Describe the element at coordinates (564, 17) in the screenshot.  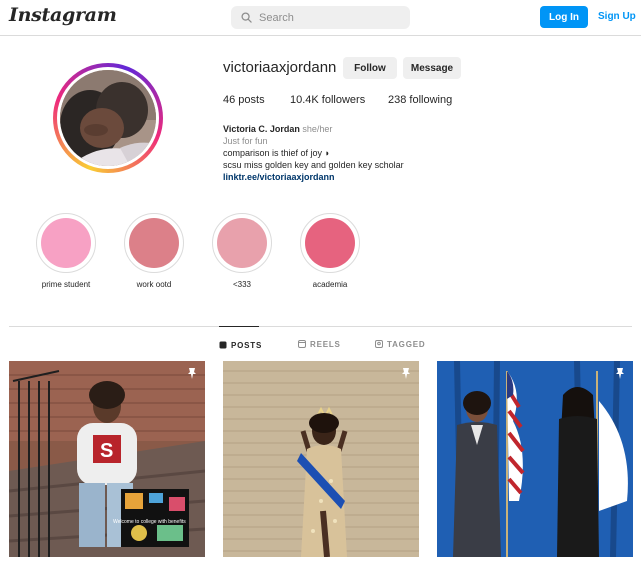
I see `log-in-button: Log In` at that location.